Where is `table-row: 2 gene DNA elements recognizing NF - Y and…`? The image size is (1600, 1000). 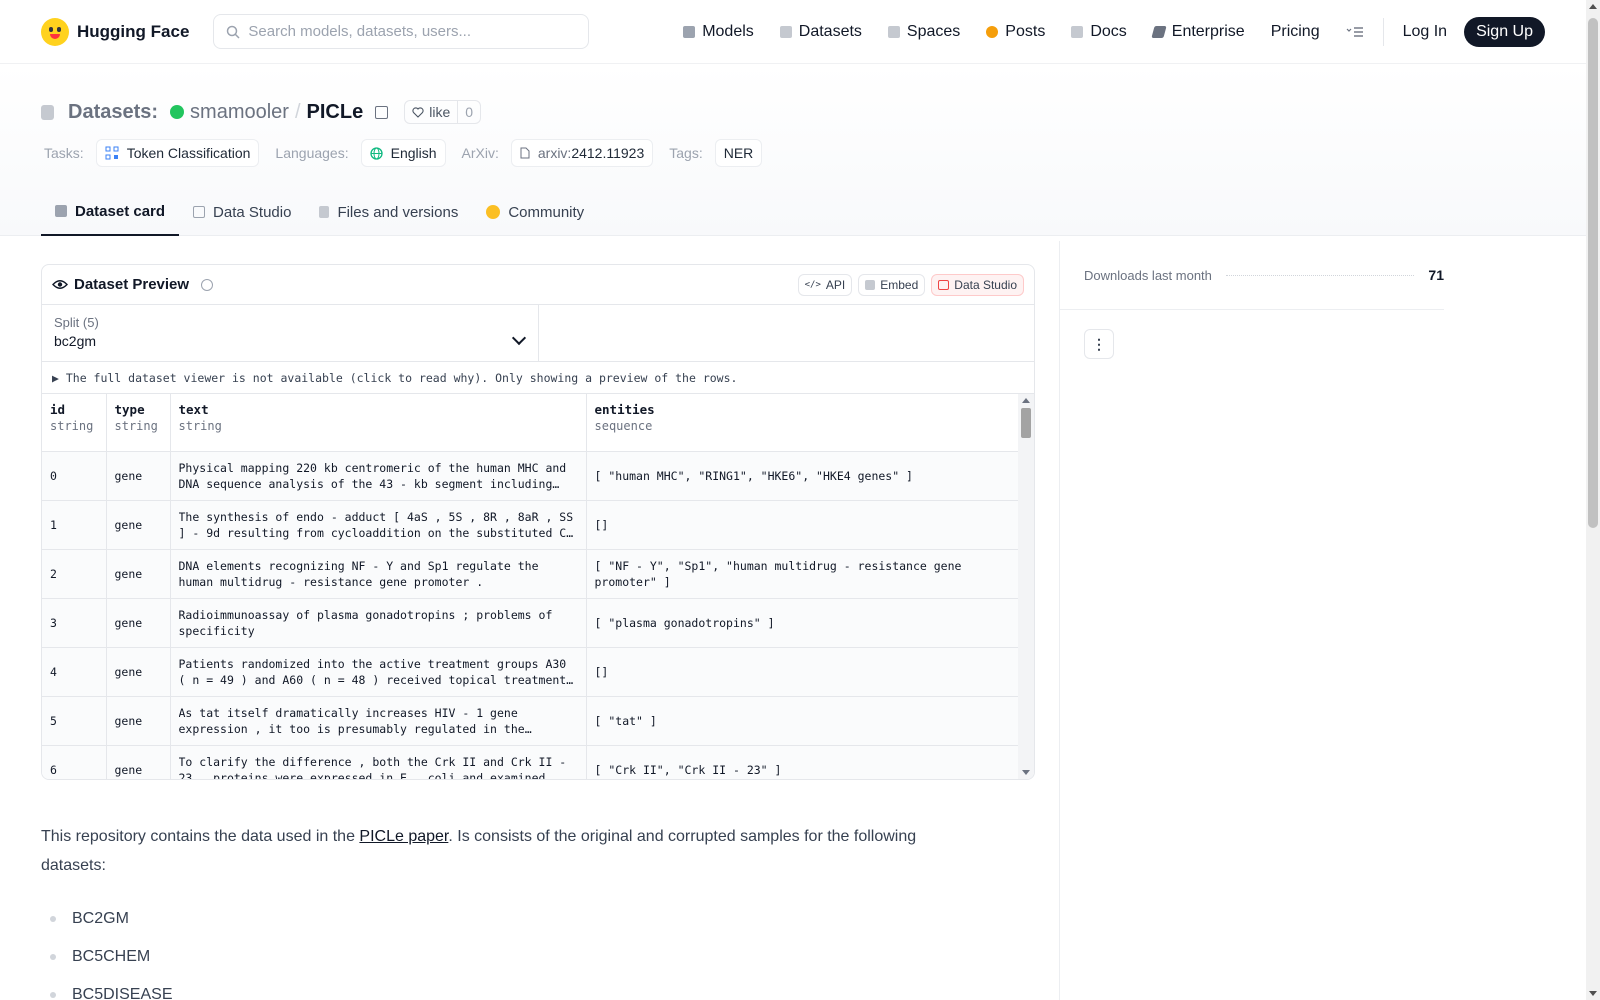 table-row: 2 gene DNA elements recognizing NF - Y and… is located at coordinates (531, 574).